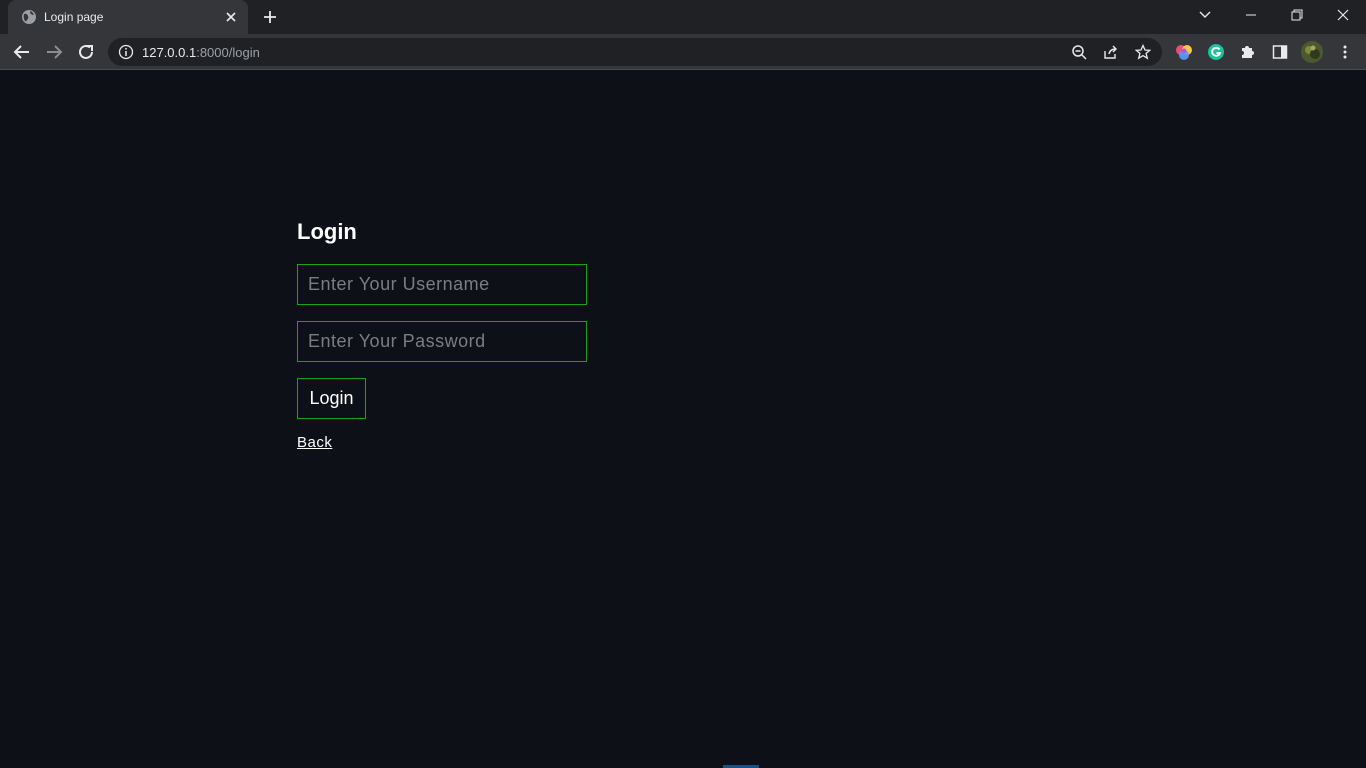 Image resolution: width=1366 pixels, height=768 pixels. I want to click on restore-button, so click(1297, 15).